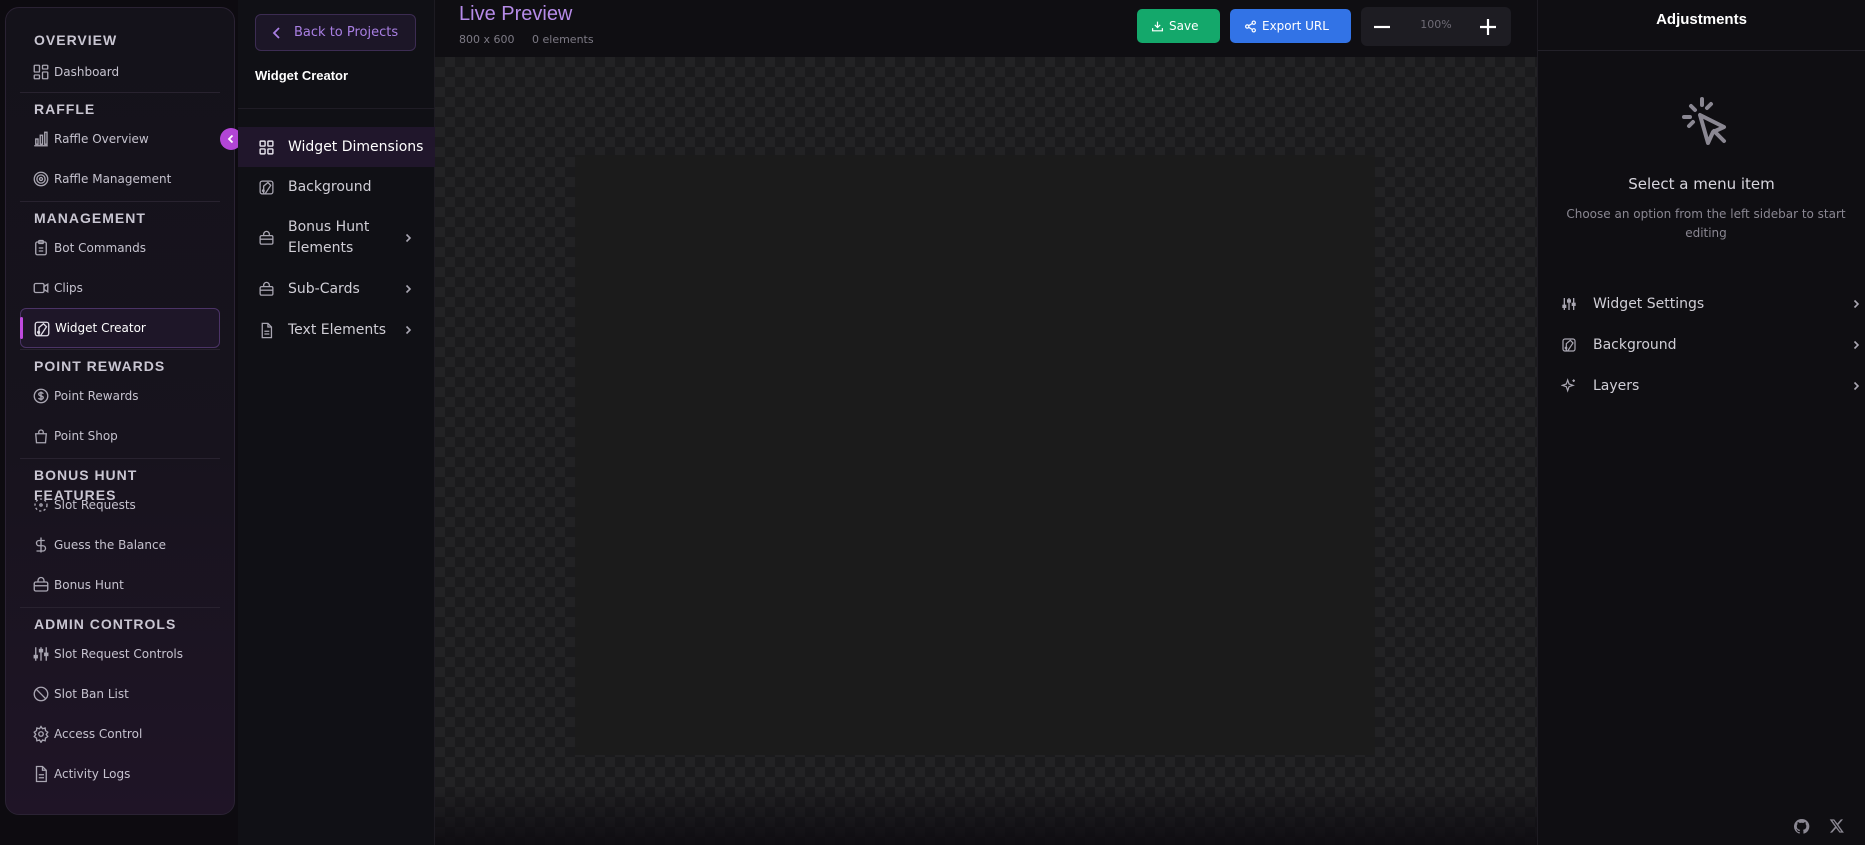 The width and height of the screenshot is (1865, 845). I want to click on nav-section-title: POINT REWARDS, so click(100, 366).